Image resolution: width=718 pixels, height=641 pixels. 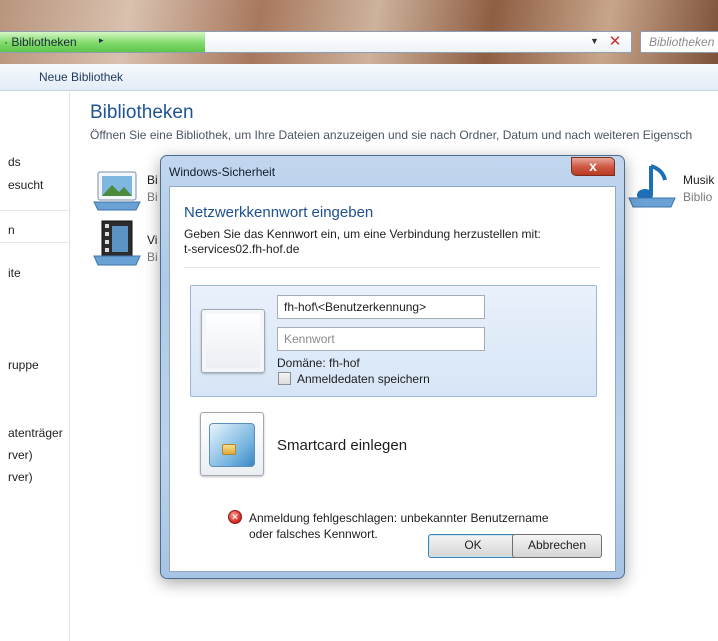 What do you see at coordinates (698, 180) in the screenshot?
I see `library-label: Musik` at bounding box center [698, 180].